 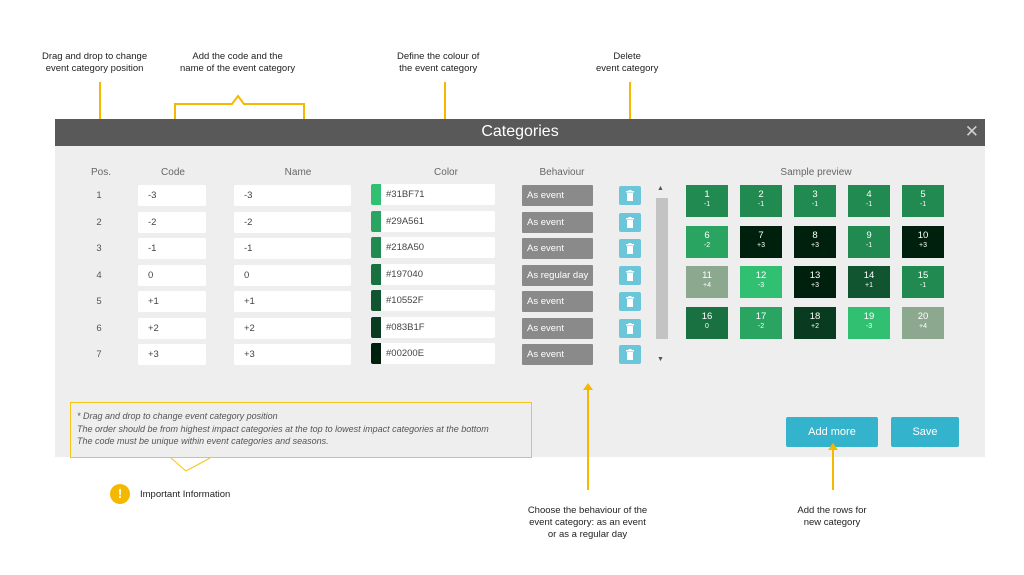 What do you see at coordinates (923, 194) in the screenshot?
I see `preview-tile-number: 5` at bounding box center [923, 194].